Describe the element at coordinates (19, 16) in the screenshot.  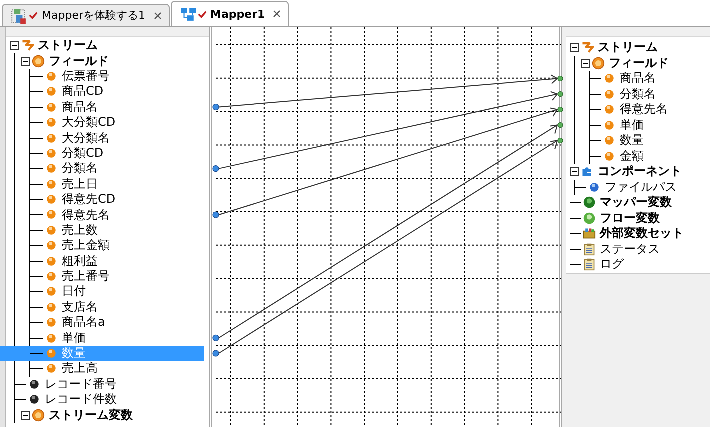
I see `tab-flow-icon` at that location.